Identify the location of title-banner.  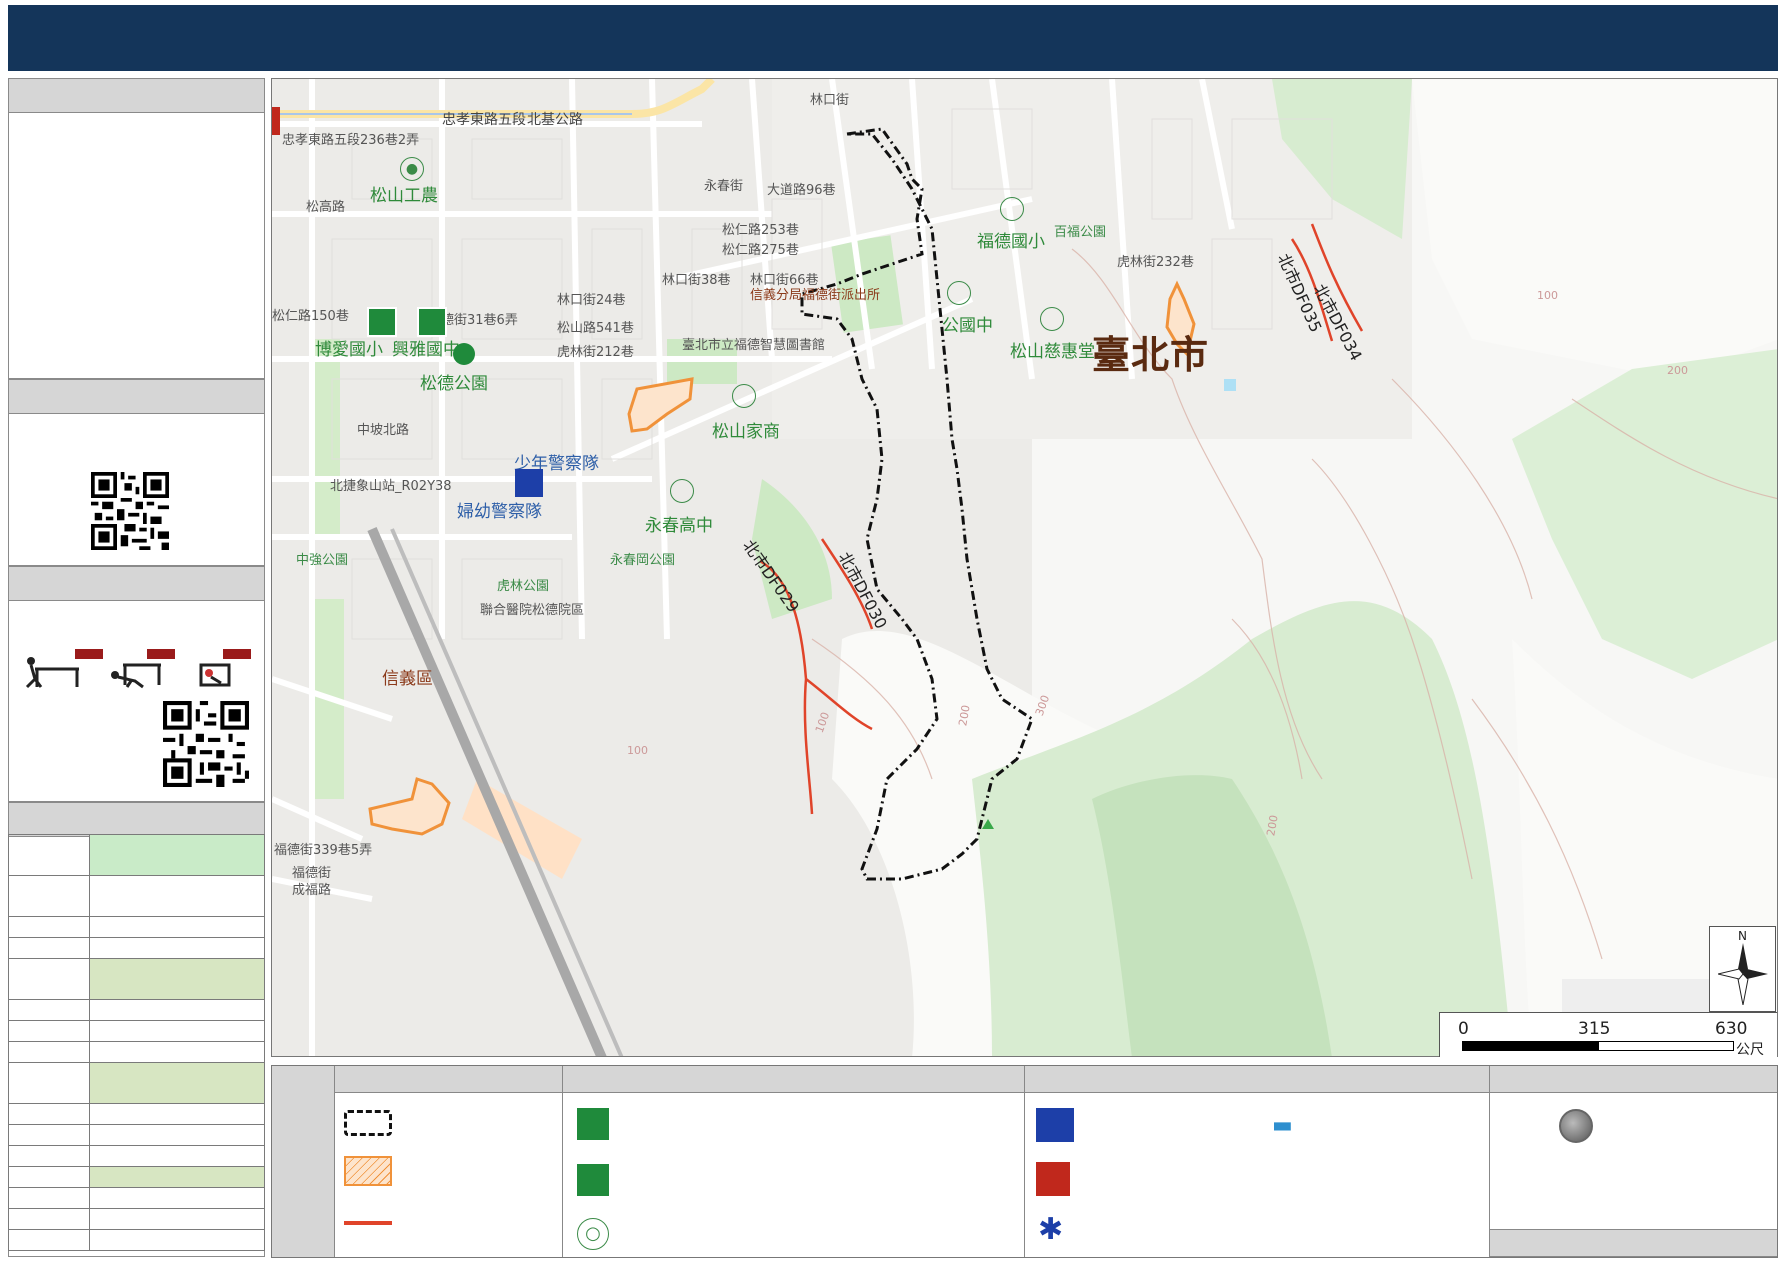
(893, 38).